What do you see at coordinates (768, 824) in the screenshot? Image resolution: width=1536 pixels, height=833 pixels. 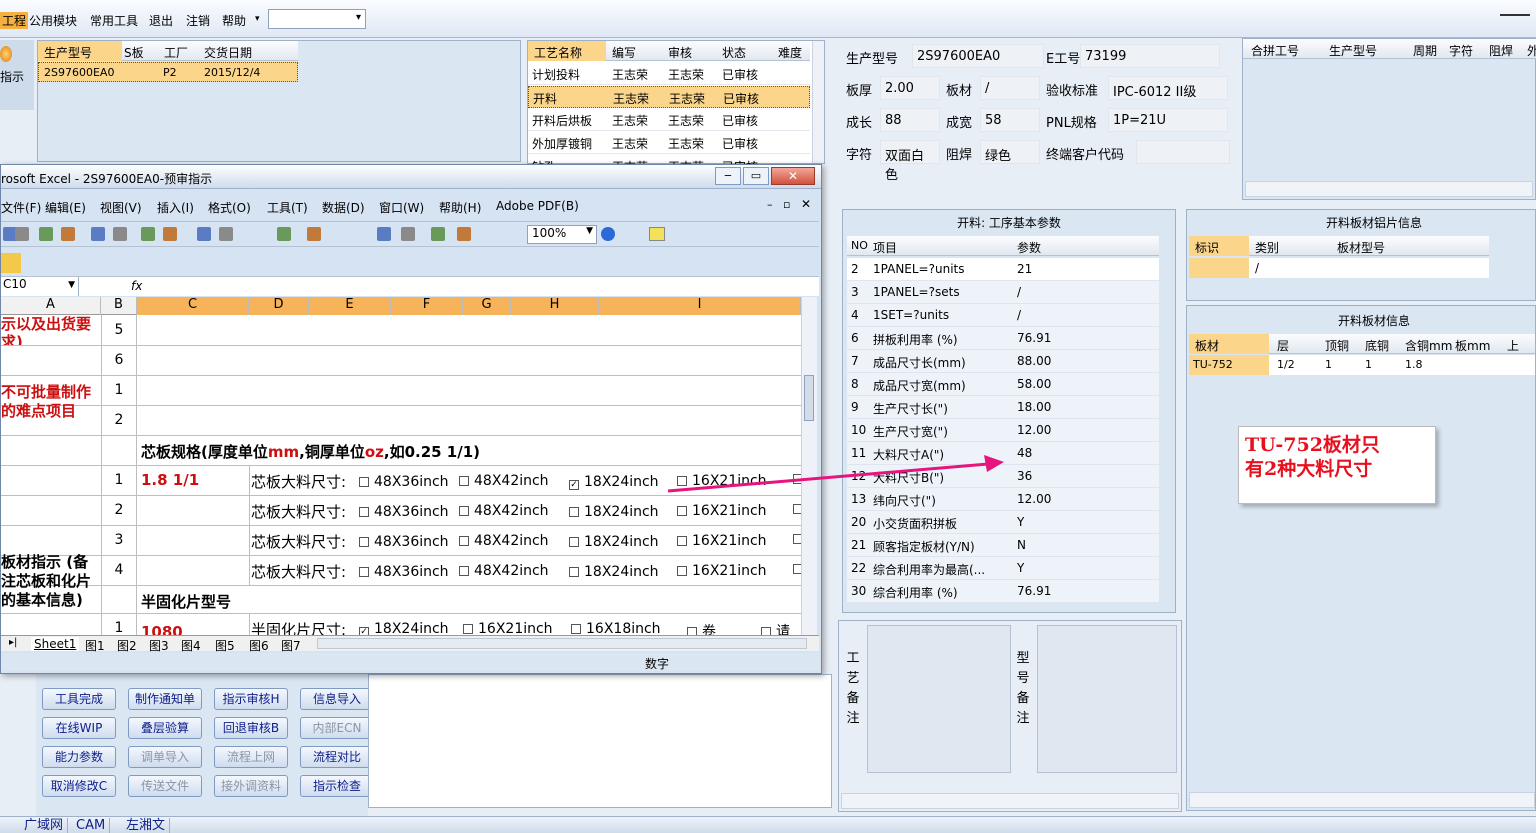 I see `taskbar: 广域网 CAM 左湘文` at bounding box center [768, 824].